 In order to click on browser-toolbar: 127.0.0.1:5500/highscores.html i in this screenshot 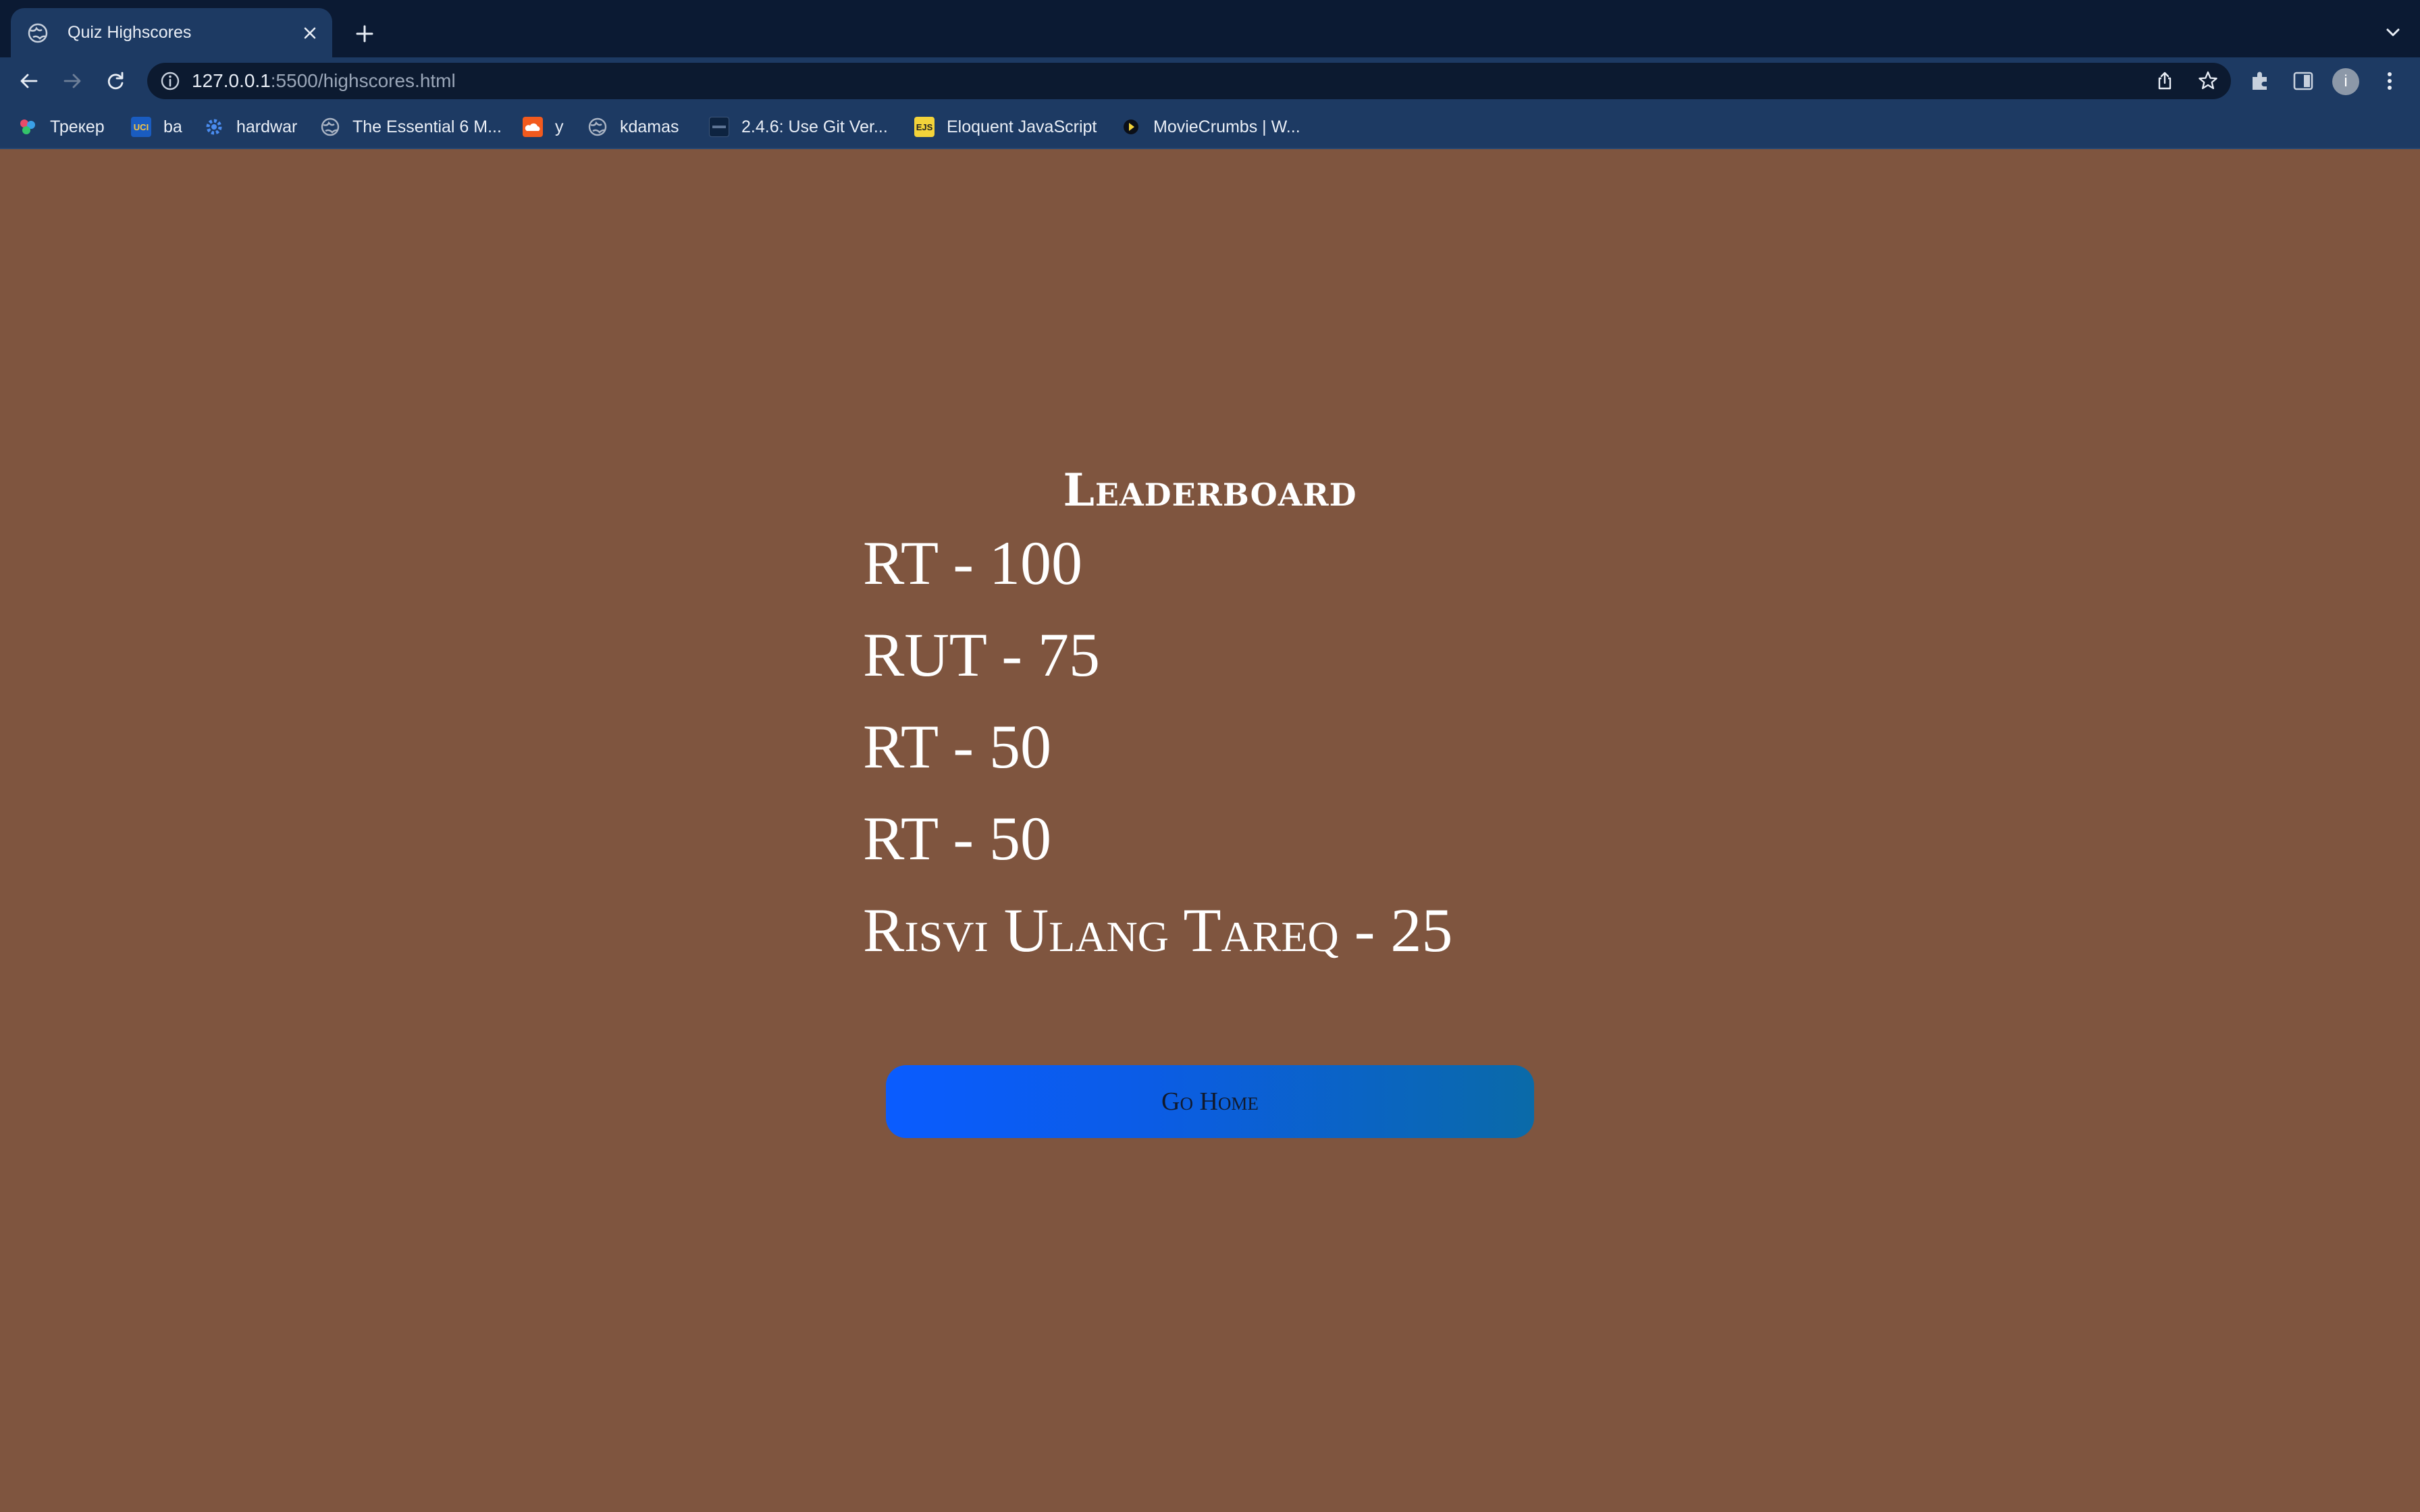, I will do `click(1210, 81)`.